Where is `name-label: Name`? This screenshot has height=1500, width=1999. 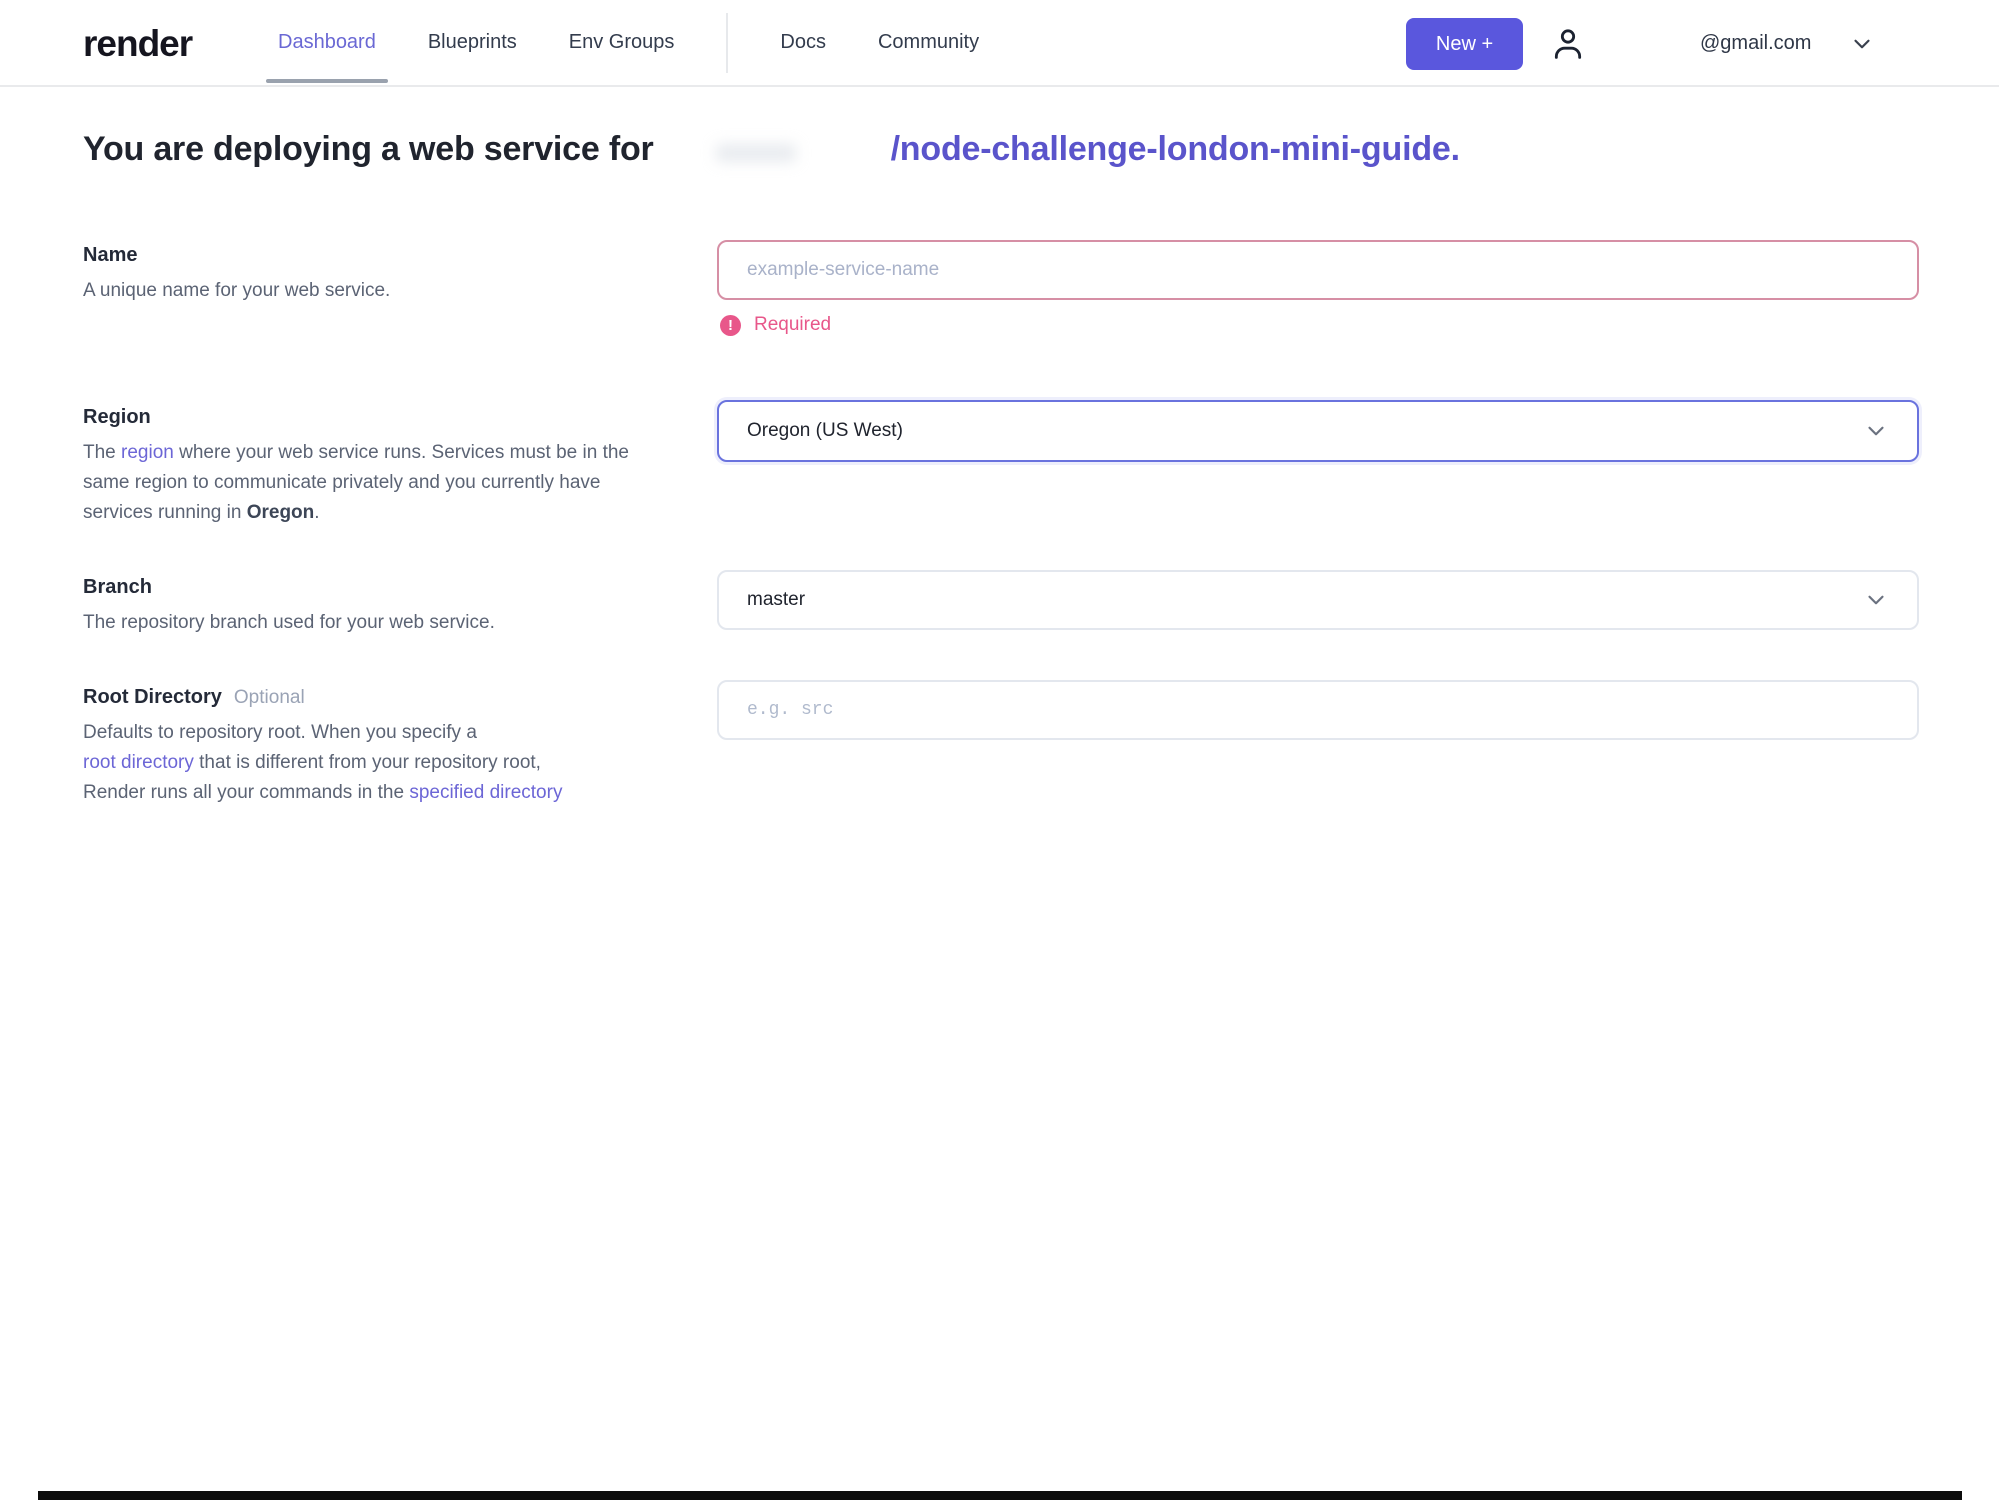
name-label: Name is located at coordinates (110, 255).